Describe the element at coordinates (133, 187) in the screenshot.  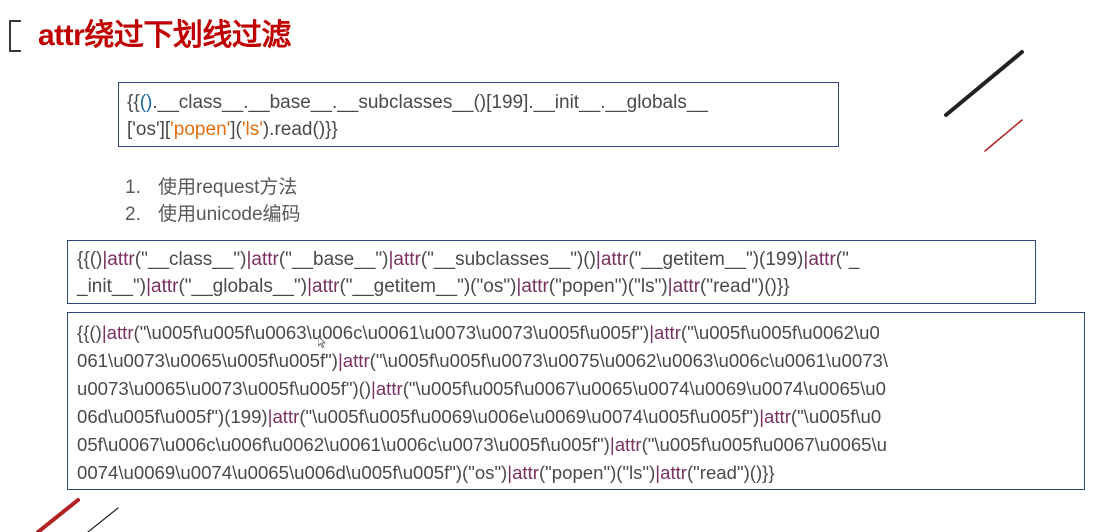
I see `list-item-number: 1.` at that location.